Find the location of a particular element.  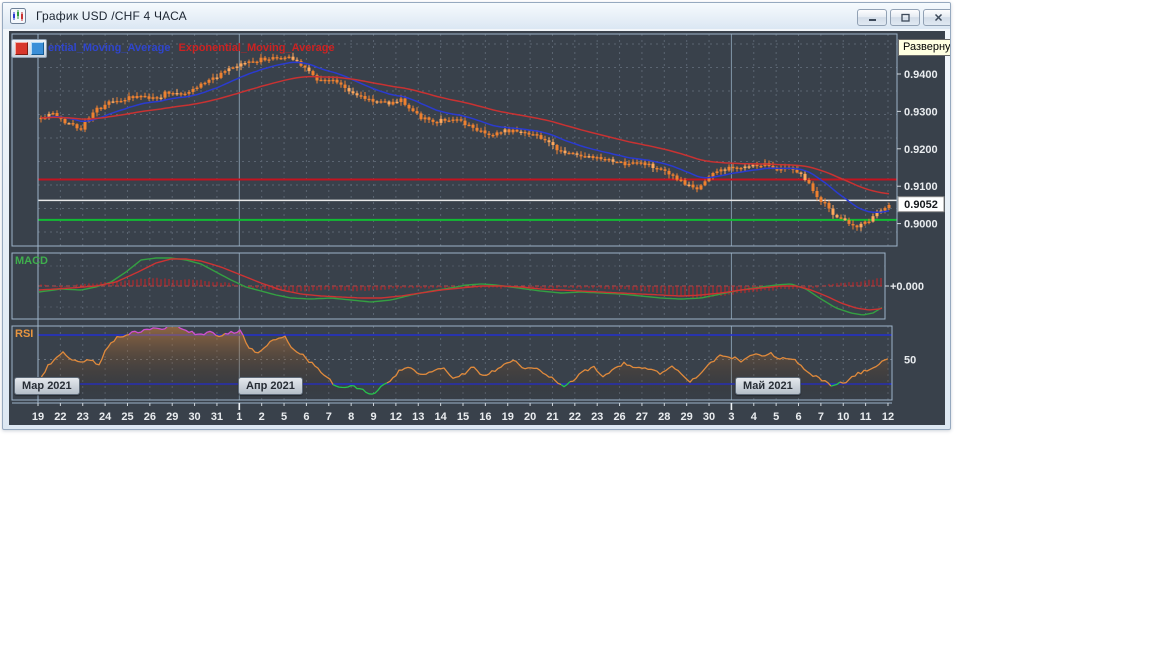

svg-text: 31 is located at coordinates (217, 417).